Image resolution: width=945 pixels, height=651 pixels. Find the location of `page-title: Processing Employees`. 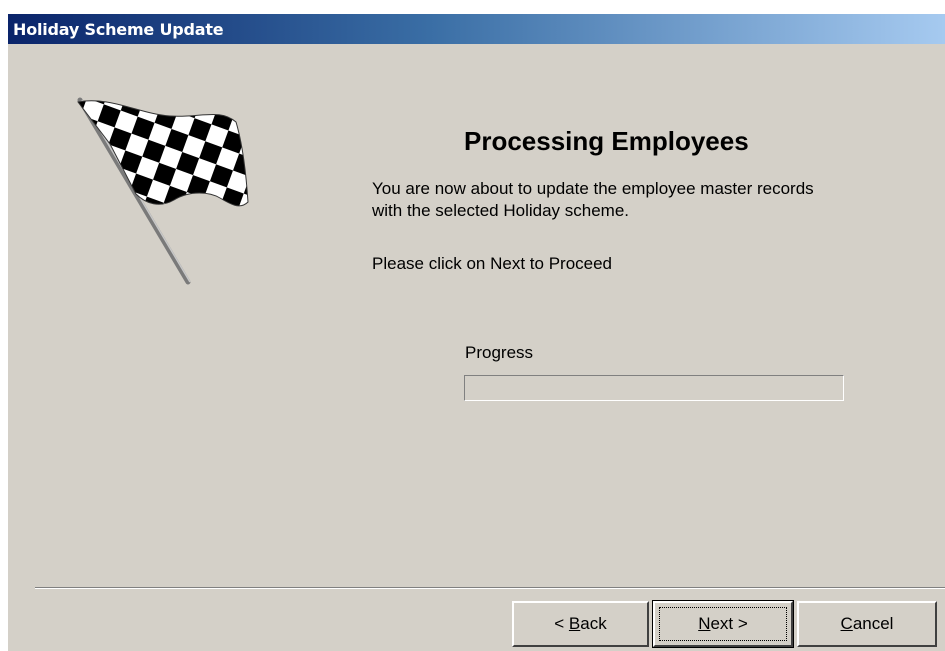

page-title: Processing Employees is located at coordinates (606, 141).